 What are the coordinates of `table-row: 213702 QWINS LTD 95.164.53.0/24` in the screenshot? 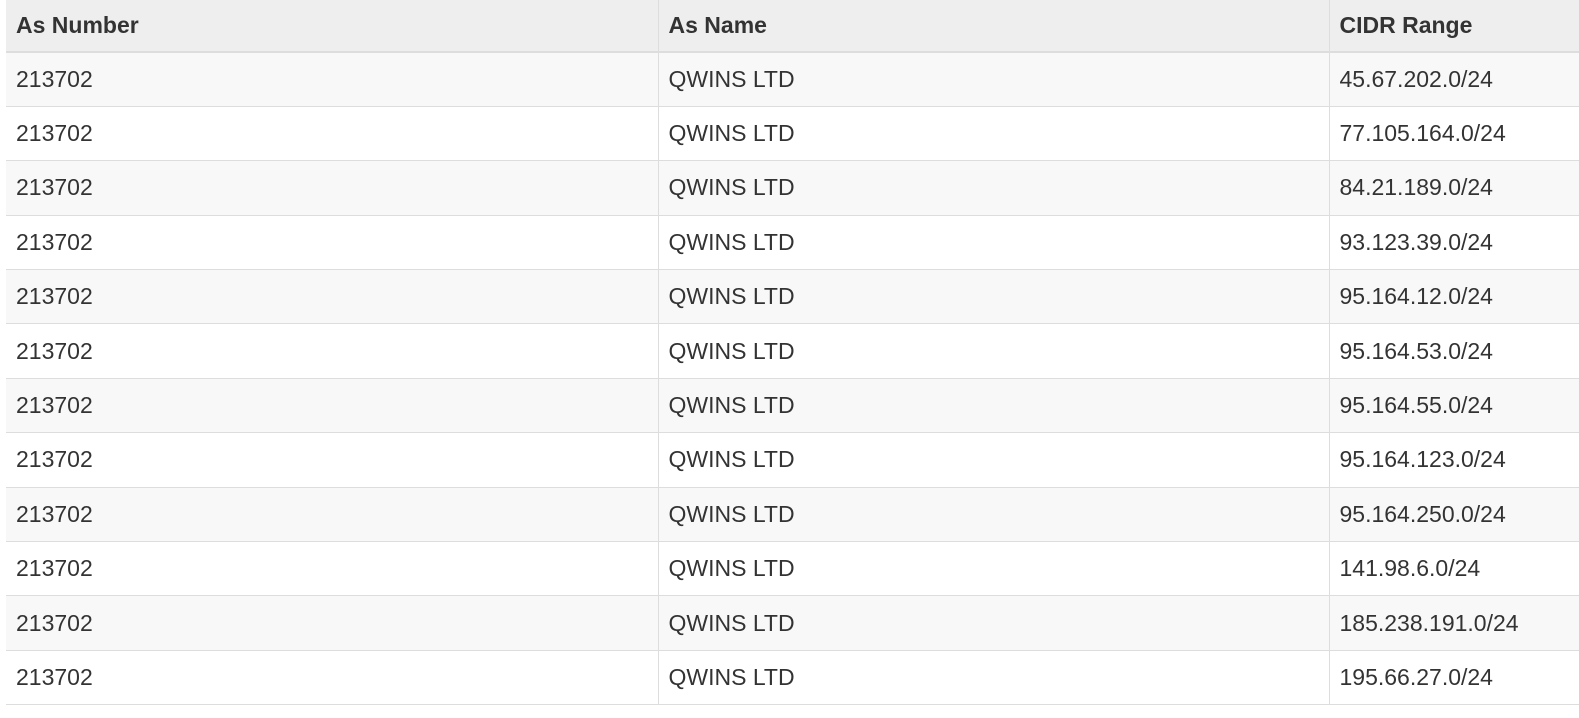 It's located at (792, 351).